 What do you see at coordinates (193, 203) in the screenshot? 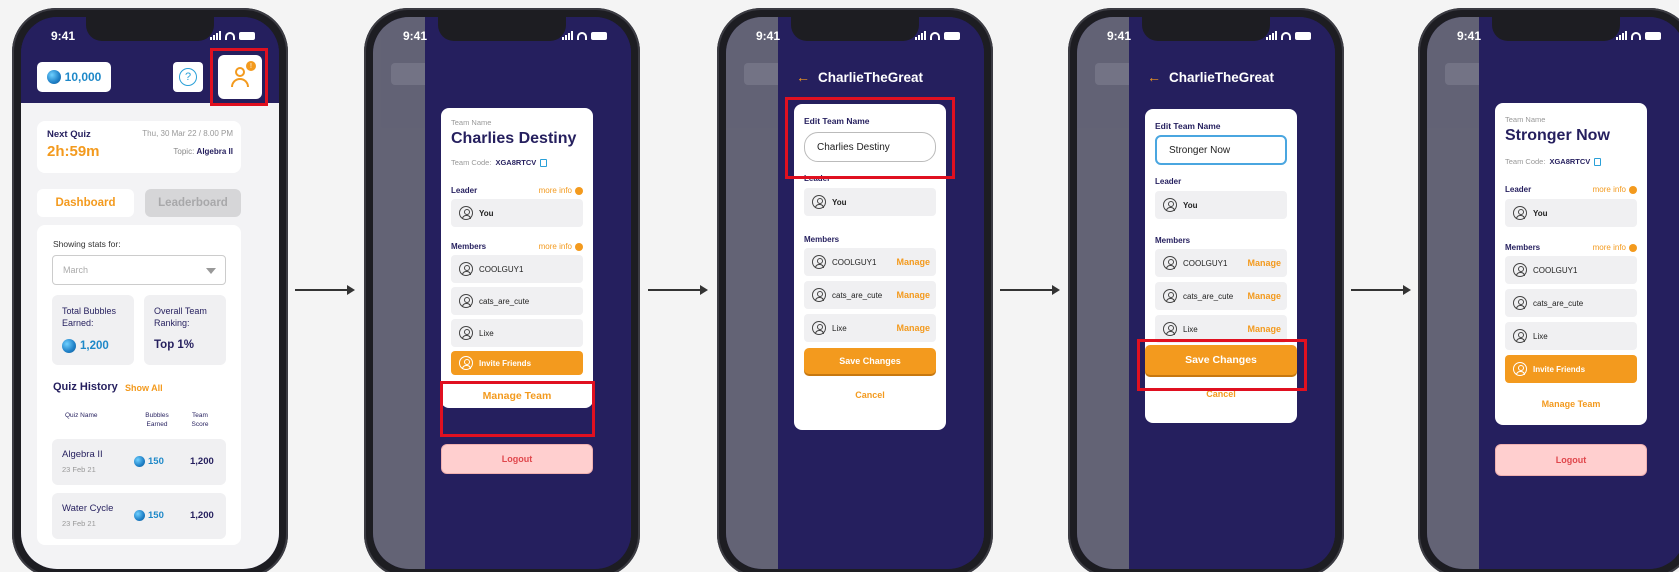
I see `tab-leaderboard: Leaderboard` at bounding box center [193, 203].